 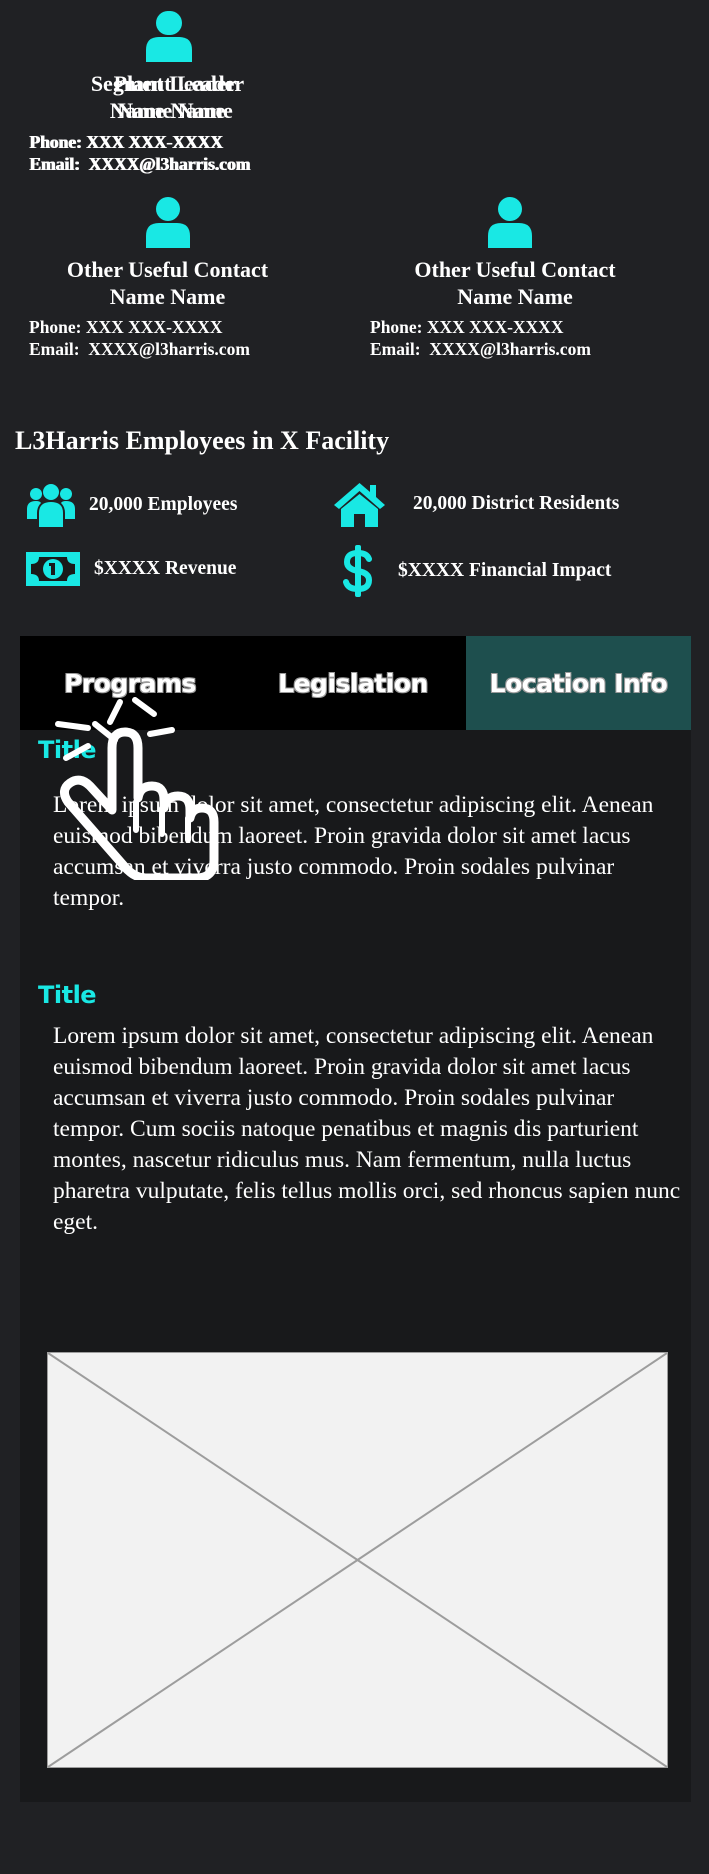 What do you see at coordinates (359, 505) in the screenshot?
I see `house-icon` at bounding box center [359, 505].